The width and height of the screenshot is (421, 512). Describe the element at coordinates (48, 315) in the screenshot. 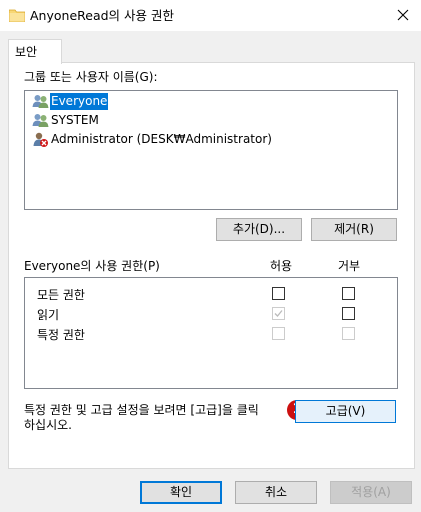

I see `permission-name: 읽기` at that location.